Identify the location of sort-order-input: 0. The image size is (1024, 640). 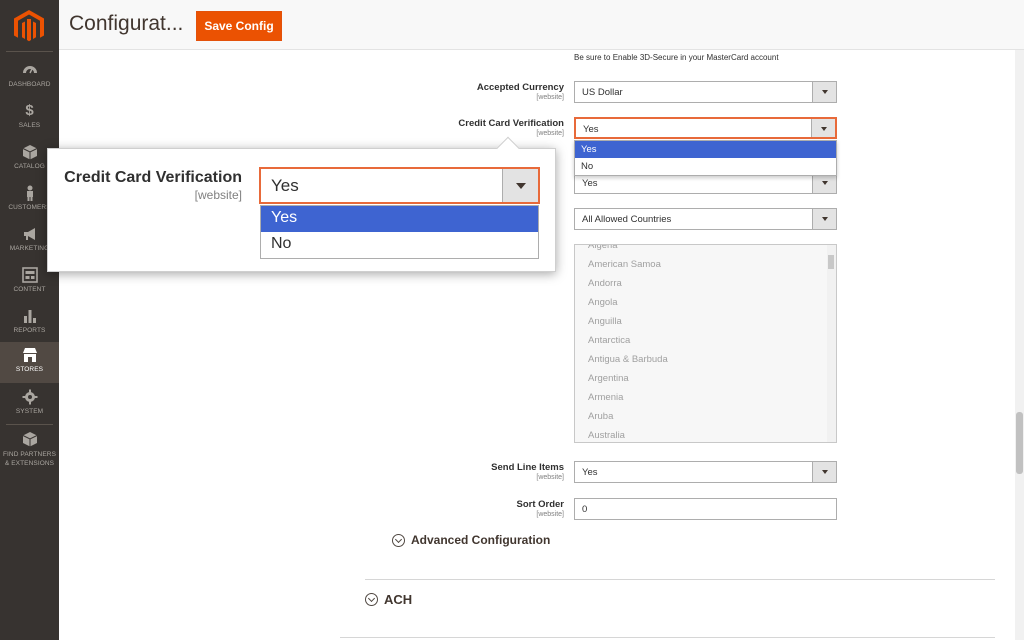
(705, 509).